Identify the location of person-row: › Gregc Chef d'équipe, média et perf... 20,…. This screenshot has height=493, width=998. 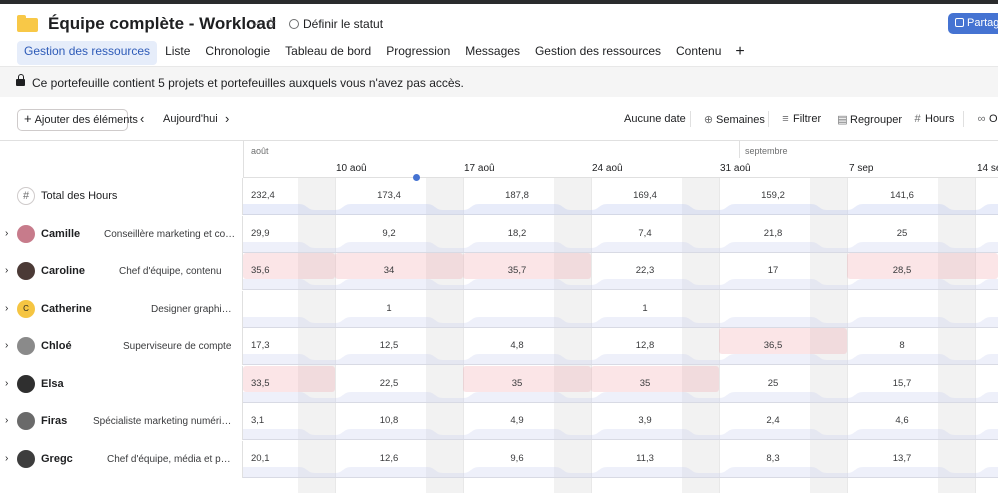
(499, 459).